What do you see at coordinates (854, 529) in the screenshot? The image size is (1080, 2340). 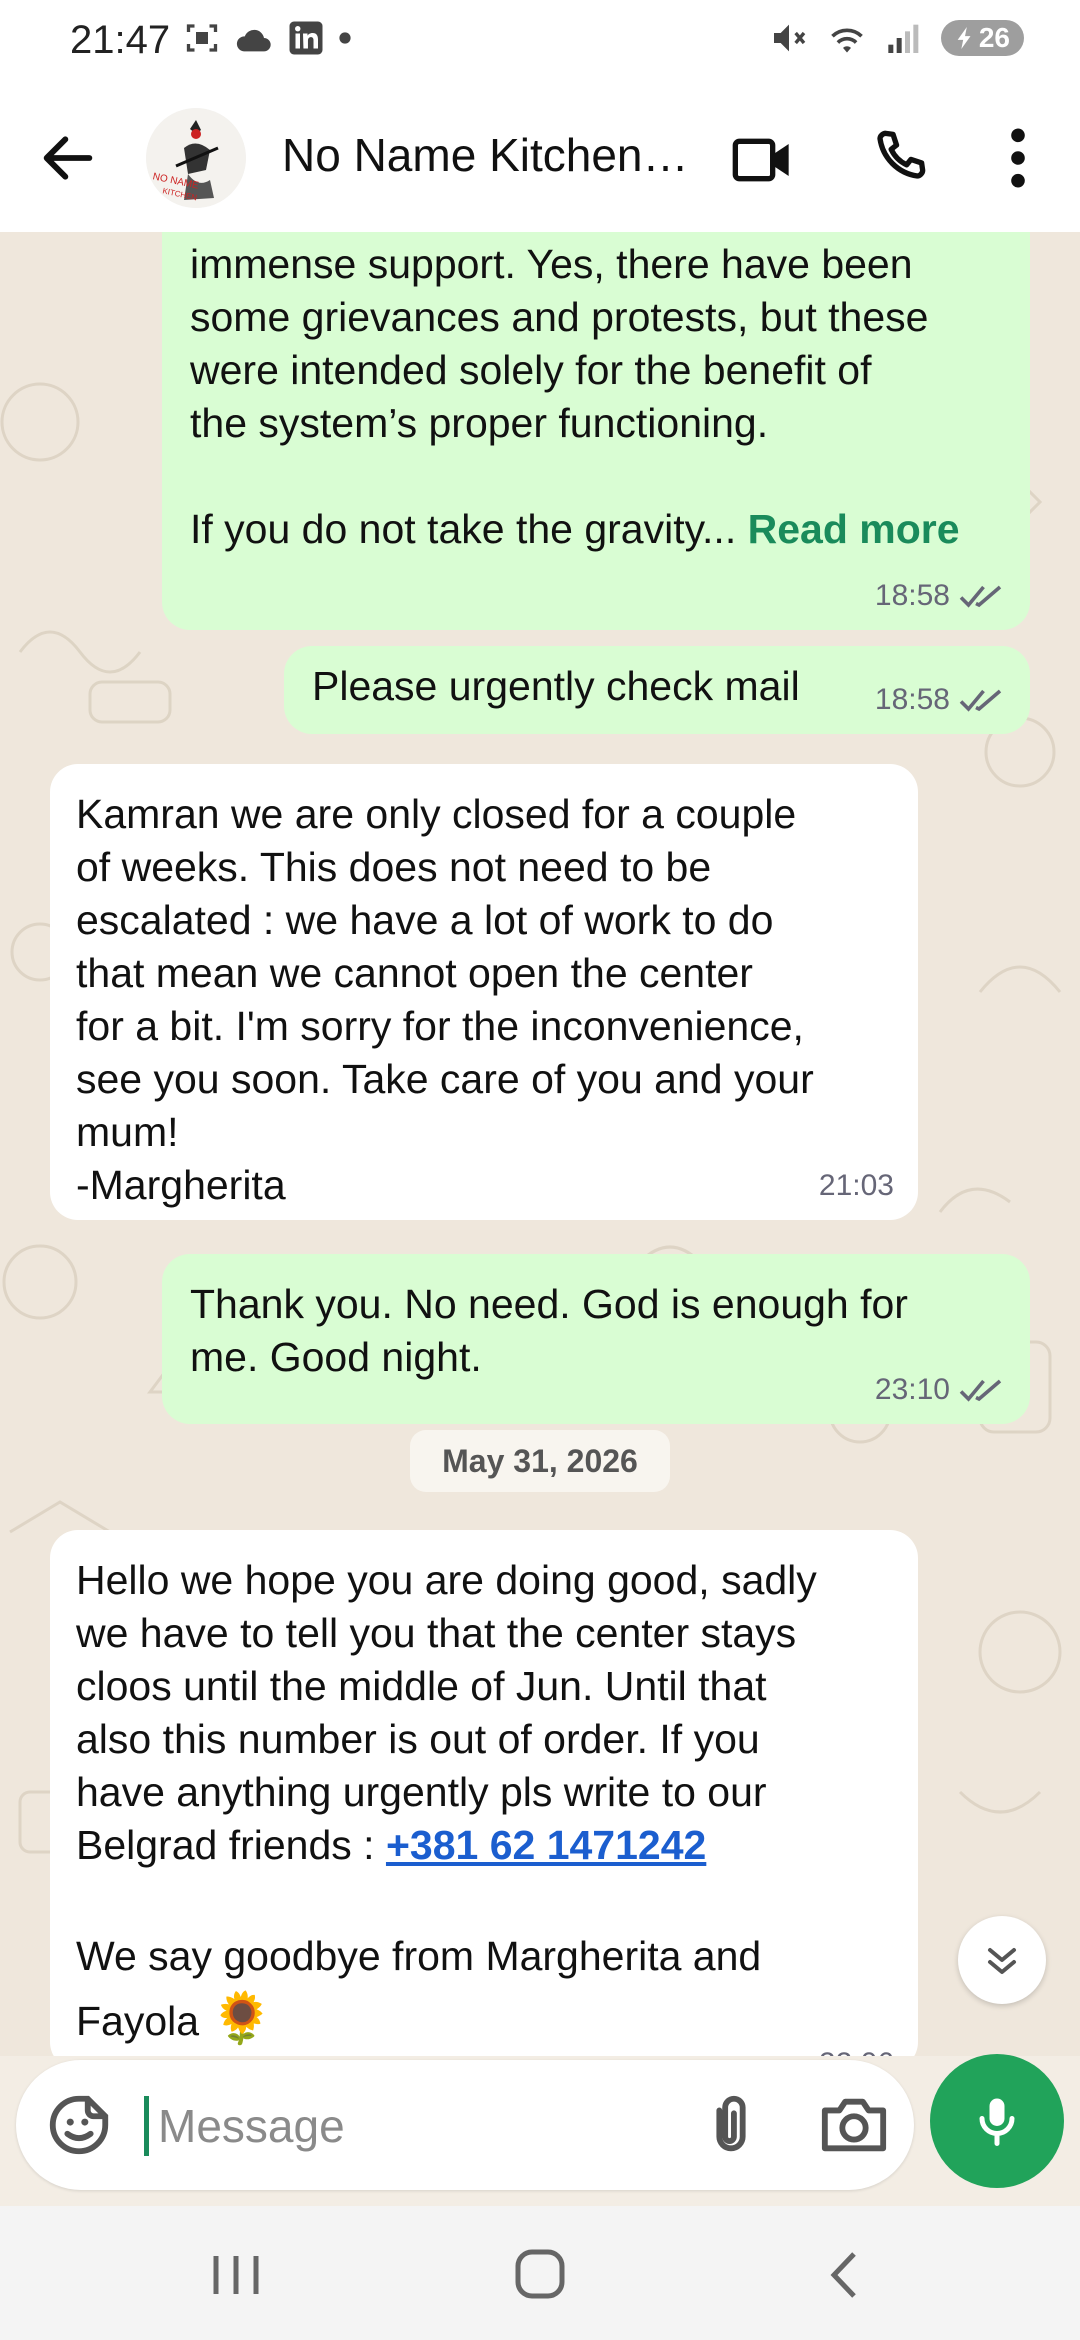 I see `read-more-link: Read more` at bounding box center [854, 529].